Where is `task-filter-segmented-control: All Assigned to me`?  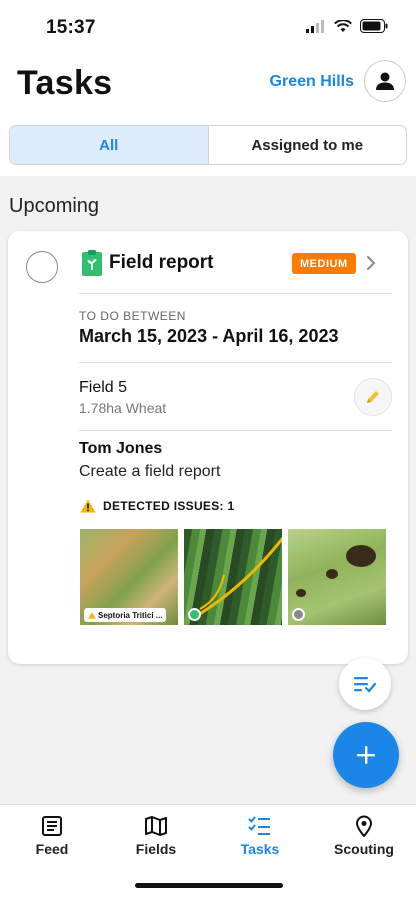 task-filter-segmented-control: All Assigned to me is located at coordinates (208, 145).